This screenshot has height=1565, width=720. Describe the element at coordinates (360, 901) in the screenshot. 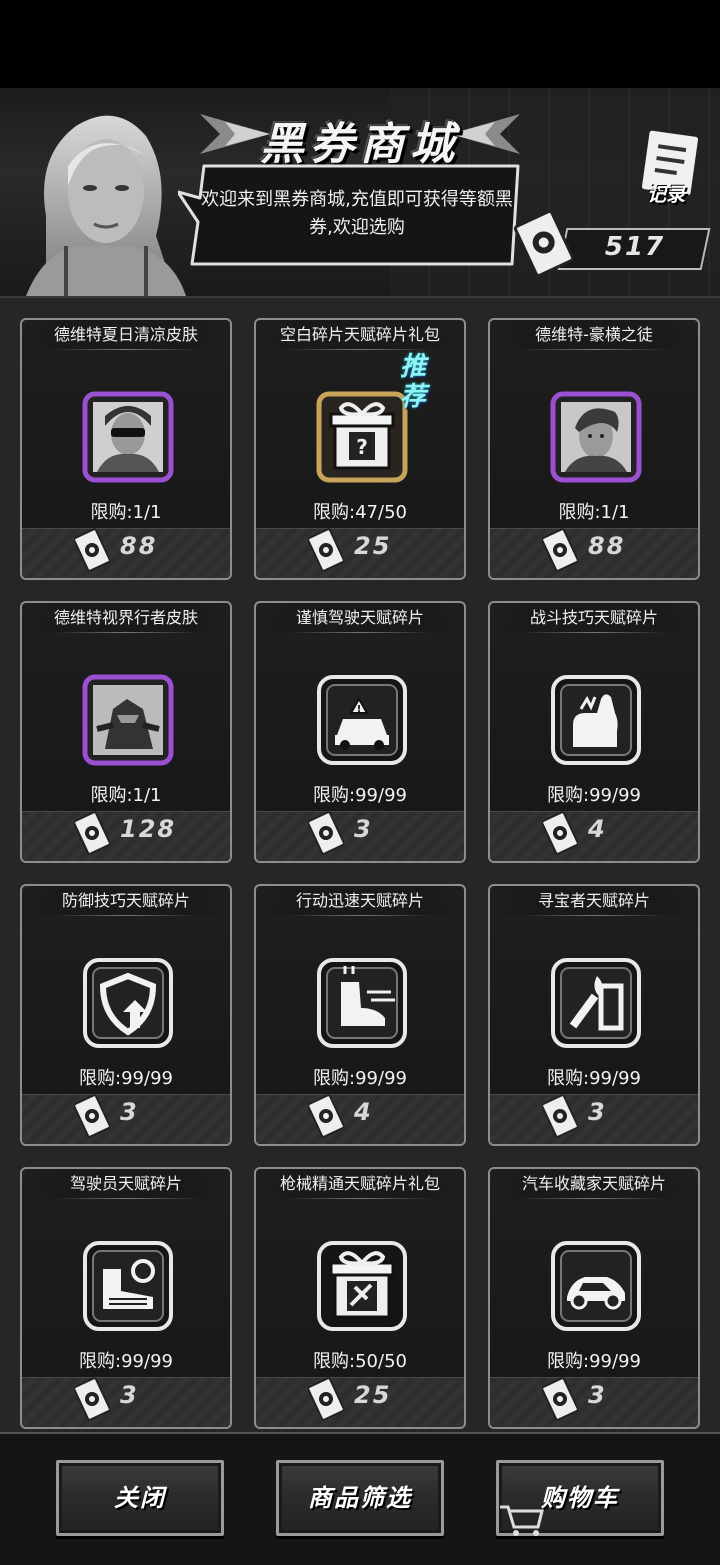

I see `item-name: 行动迅速天赋碎片` at that location.